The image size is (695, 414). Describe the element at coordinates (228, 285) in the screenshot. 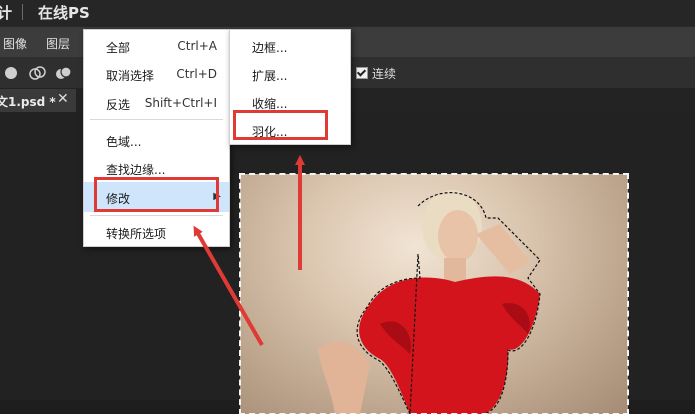

I see `arrow-to-modify` at that location.